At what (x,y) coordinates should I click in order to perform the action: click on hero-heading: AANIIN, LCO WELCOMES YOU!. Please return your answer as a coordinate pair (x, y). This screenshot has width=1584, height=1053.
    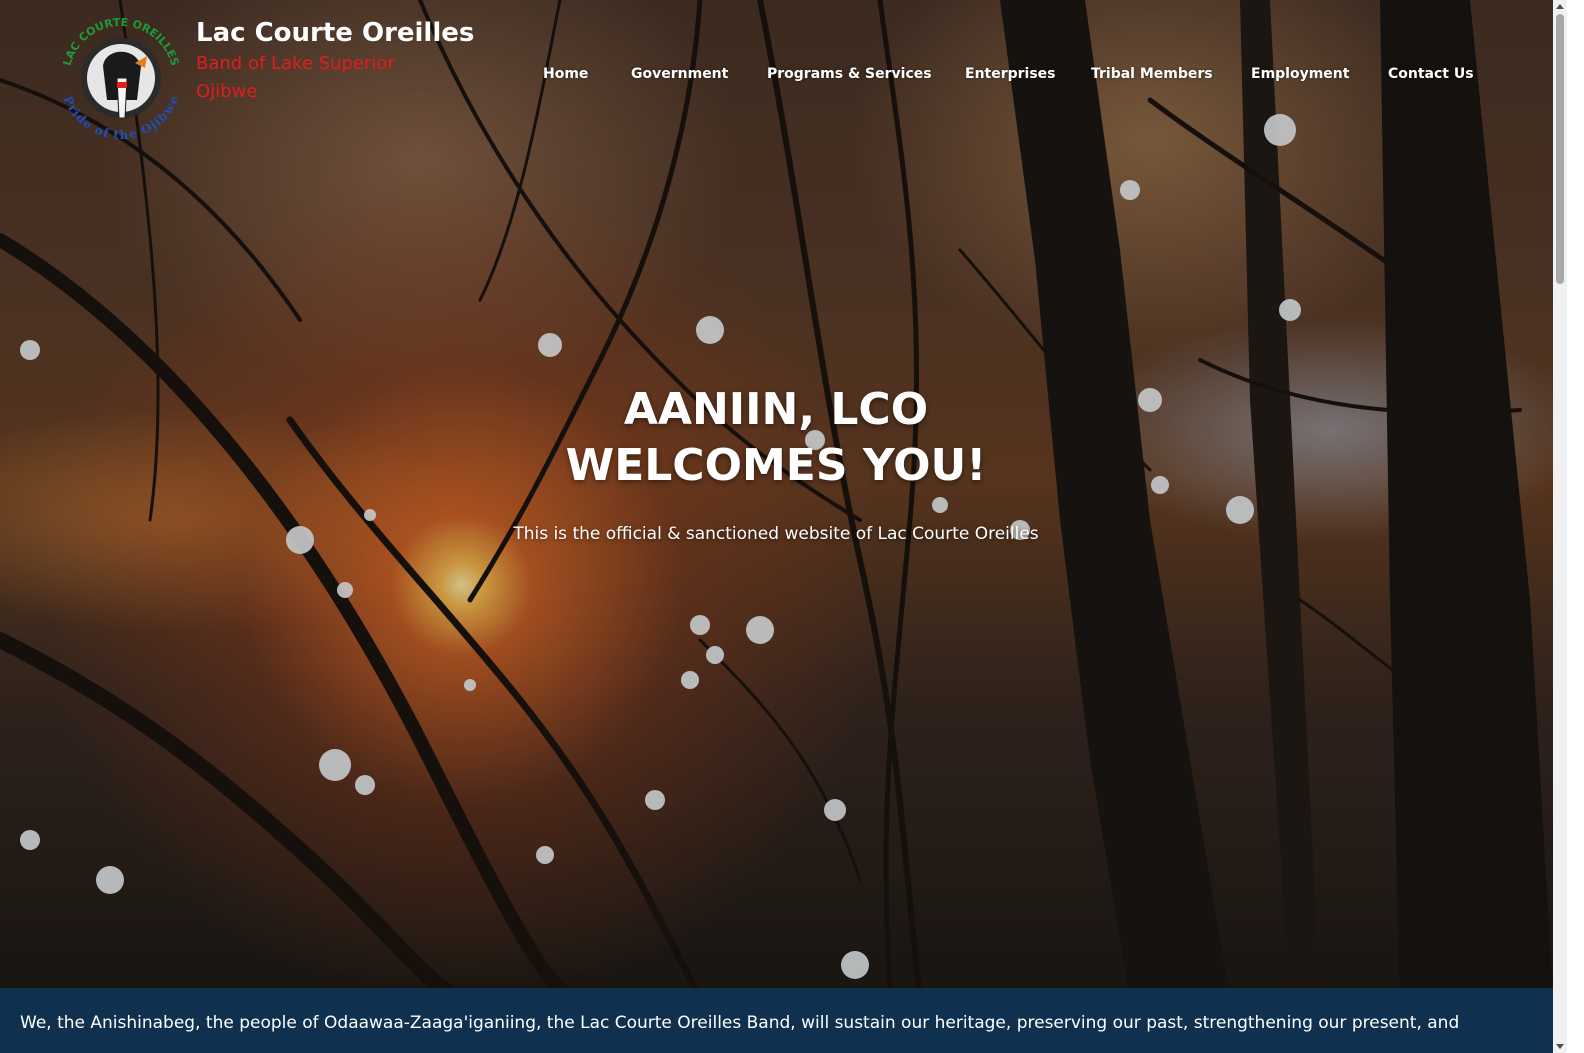
    Looking at the image, I should click on (776, 438).